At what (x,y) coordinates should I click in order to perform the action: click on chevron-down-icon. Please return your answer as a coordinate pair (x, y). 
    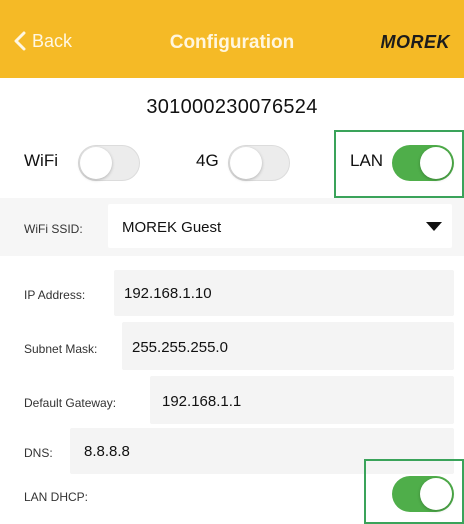
    Looking at the image, I should click on (434, 226).